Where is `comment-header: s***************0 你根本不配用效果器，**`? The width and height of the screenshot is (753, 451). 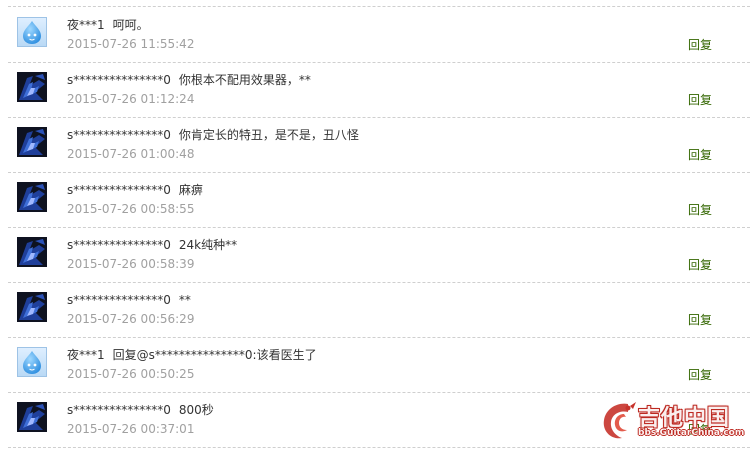 comment-header: s***************0 你根本不配用效果器，** is located at coordinates (189, 80).